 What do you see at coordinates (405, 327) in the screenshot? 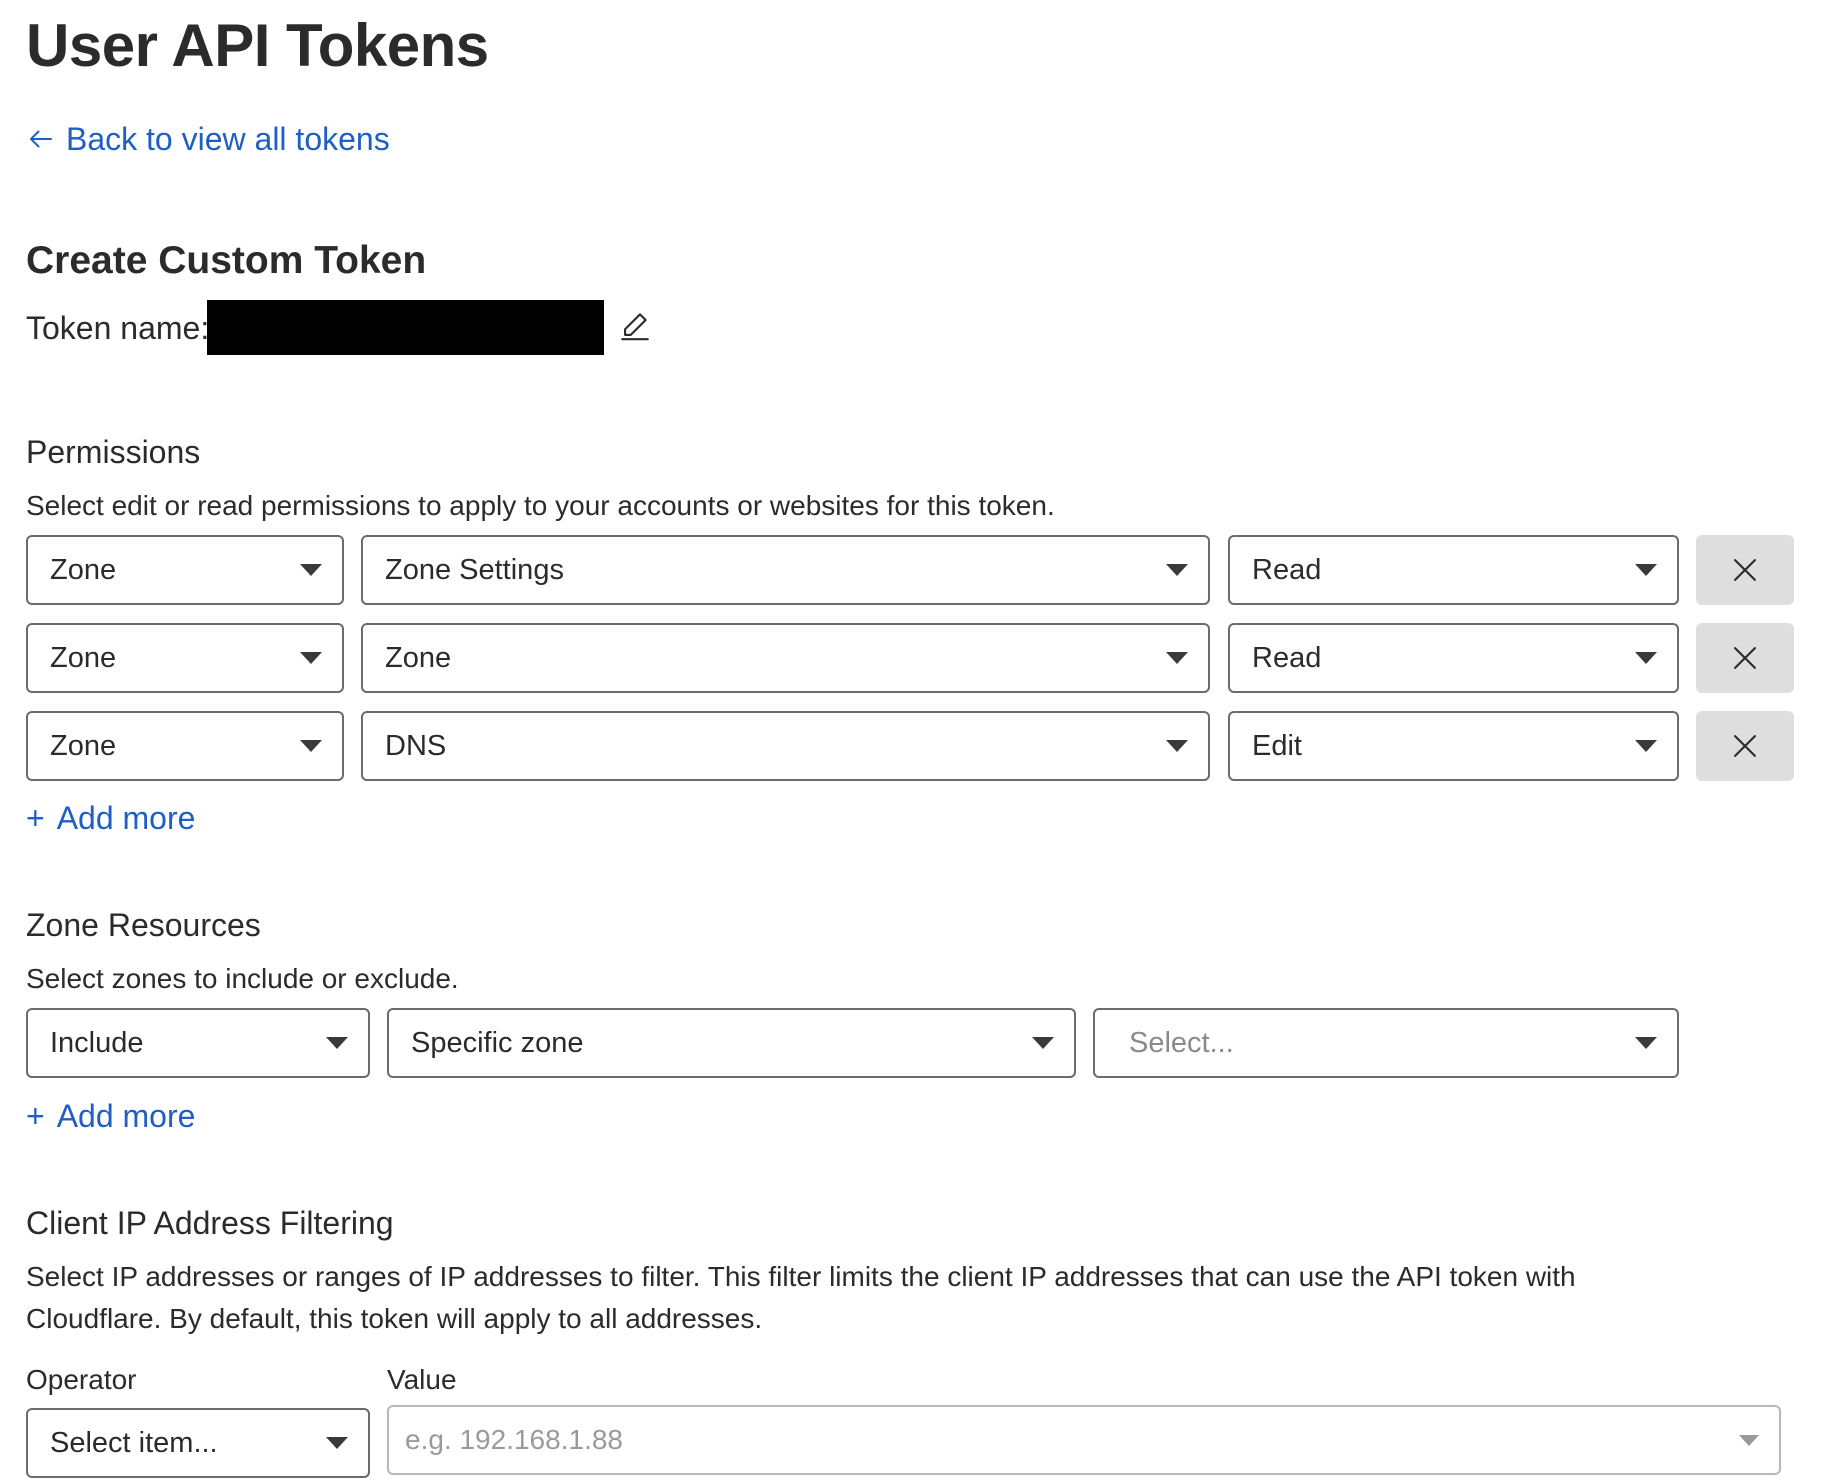
I see `token-name-redacted` at bounding box center [405, 327].